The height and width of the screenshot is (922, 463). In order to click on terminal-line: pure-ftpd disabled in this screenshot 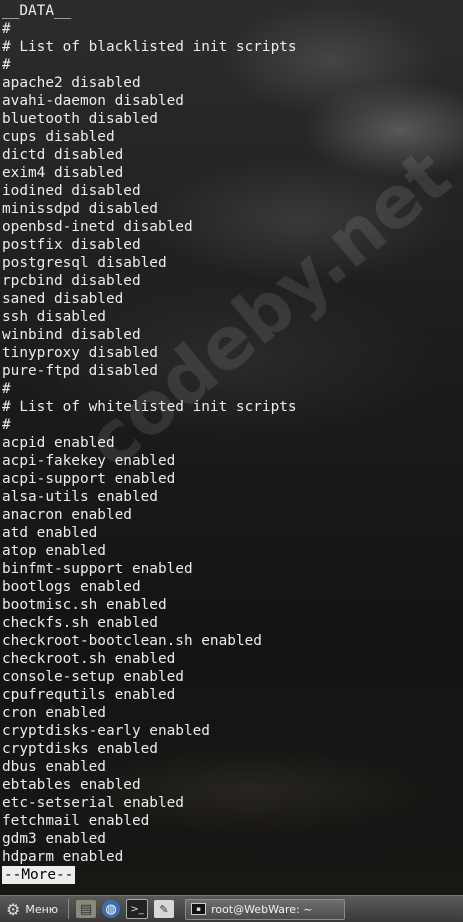, I will do `click(80, 371)`.